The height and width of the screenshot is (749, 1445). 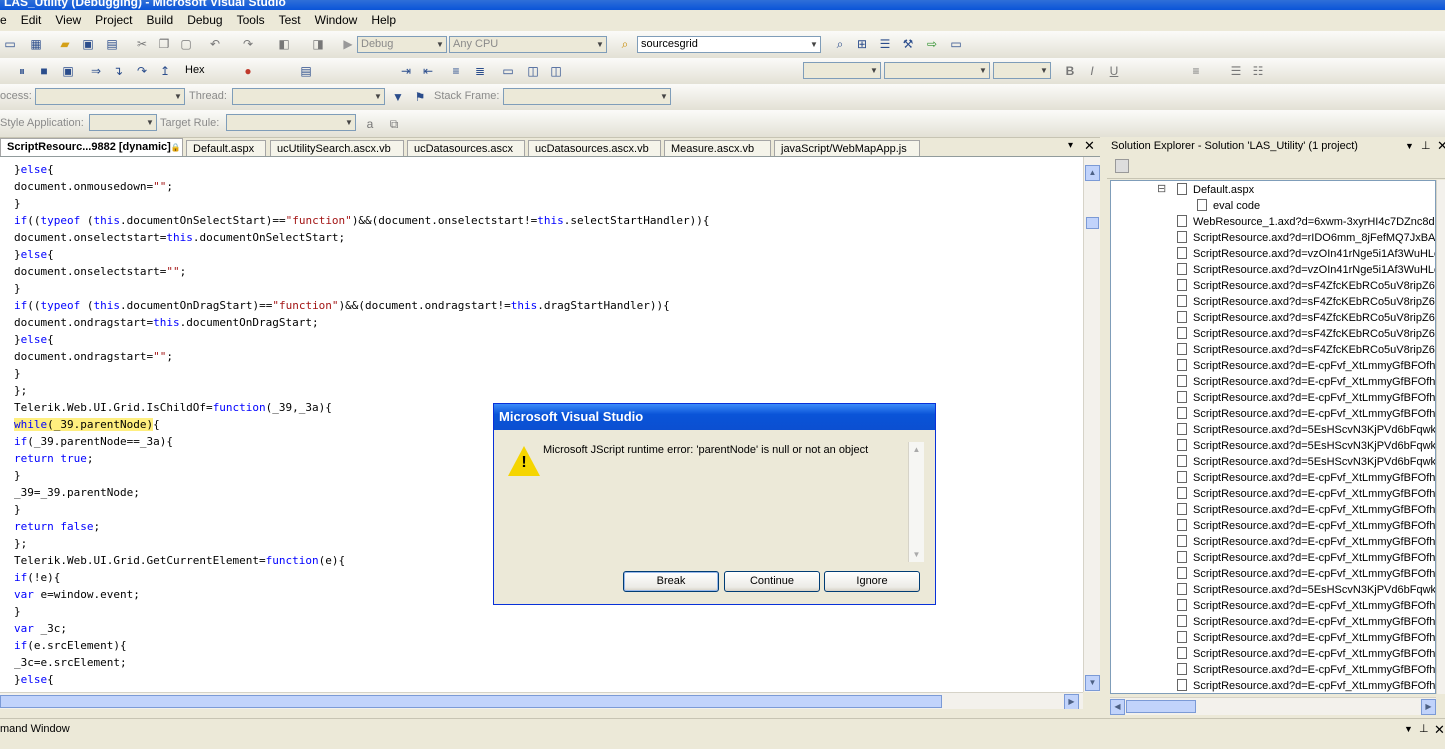 I want to click on stop-icon: ■, so click(x=44, y=71).